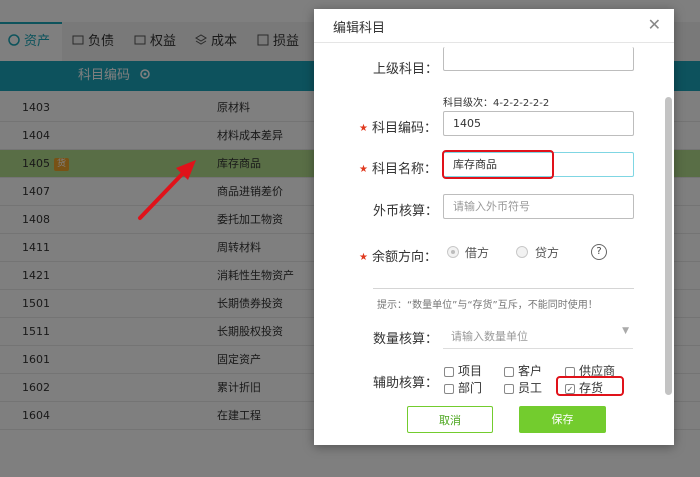 The height and width of the screenshot is (477, 700). I want to click on aux-employee-label: 员工, so click(530, 388).